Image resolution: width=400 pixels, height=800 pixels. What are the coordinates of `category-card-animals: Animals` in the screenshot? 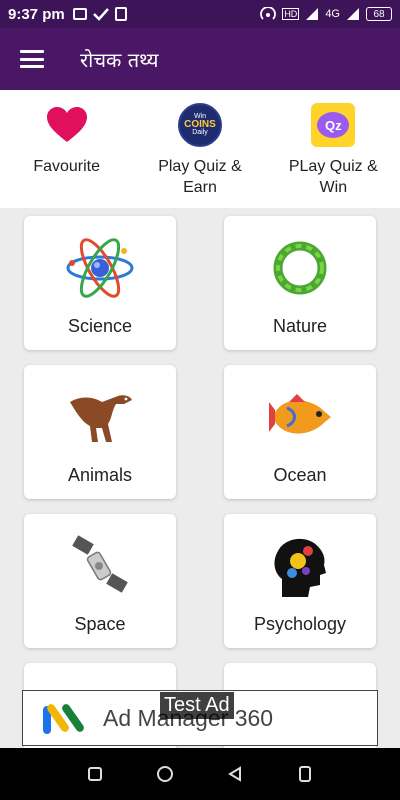 It's located at (100, 432).